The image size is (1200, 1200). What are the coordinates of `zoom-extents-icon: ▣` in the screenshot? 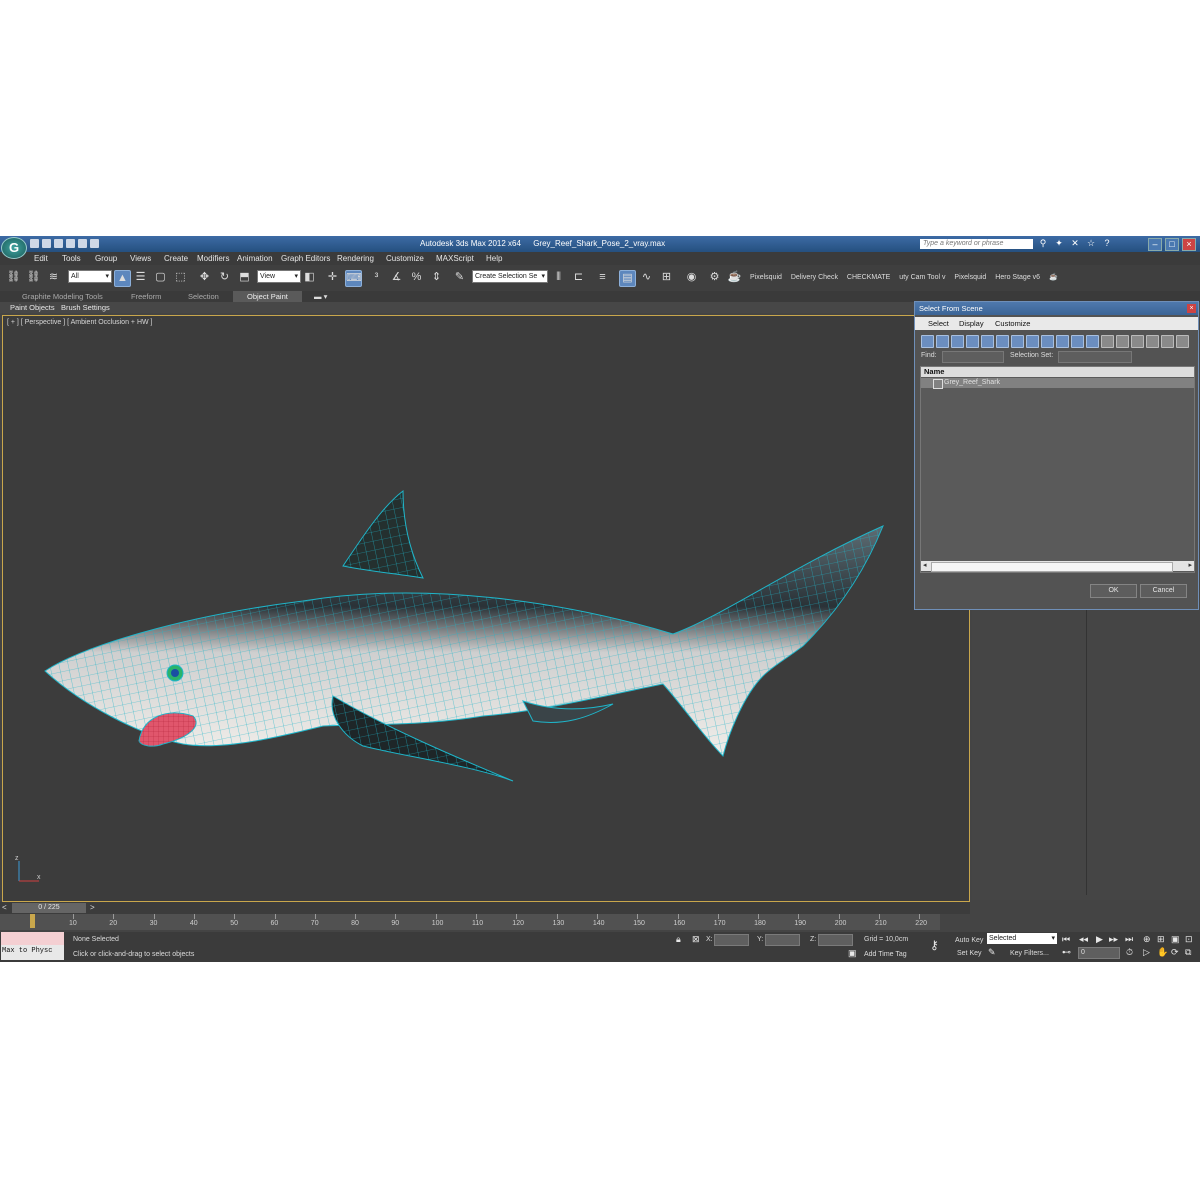 It's located at (1175, 939).